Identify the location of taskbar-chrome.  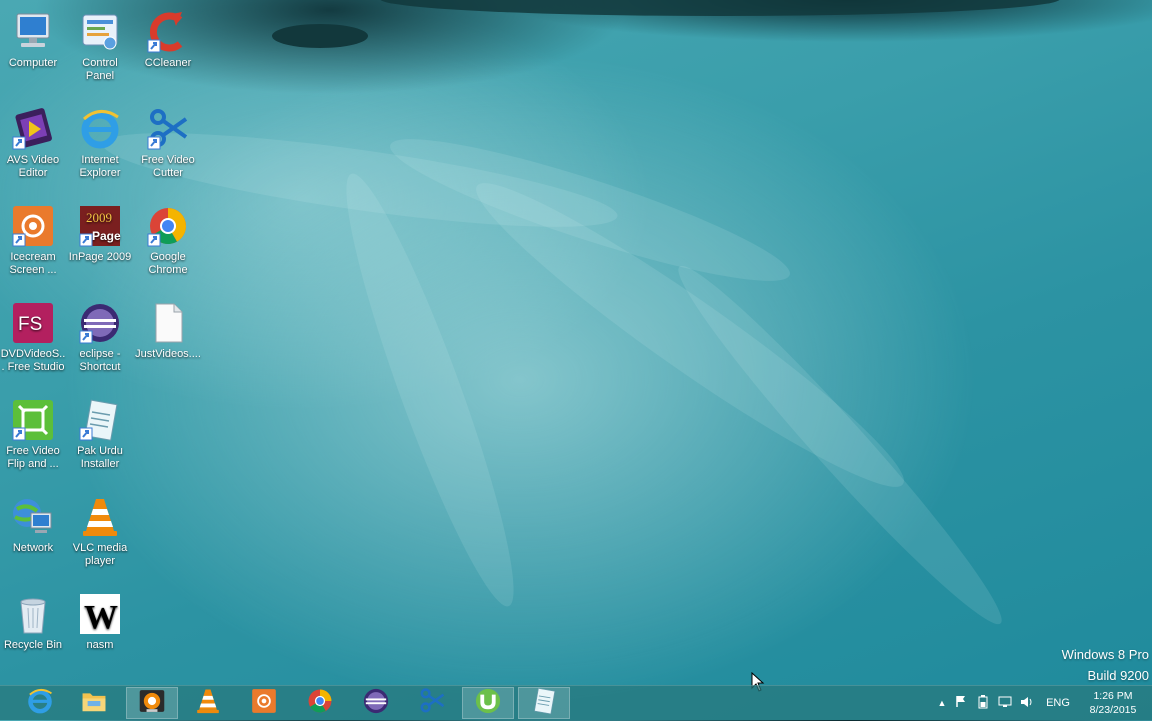
(320, 703).